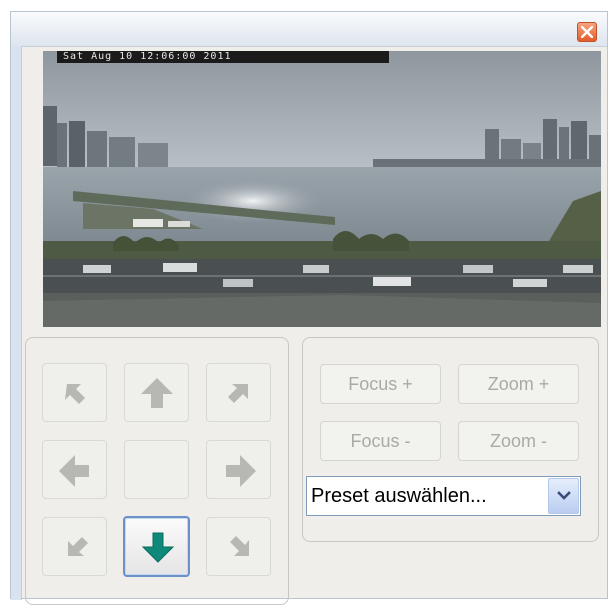  I want to click on arrow-up-left-icon, so click(75, 394).